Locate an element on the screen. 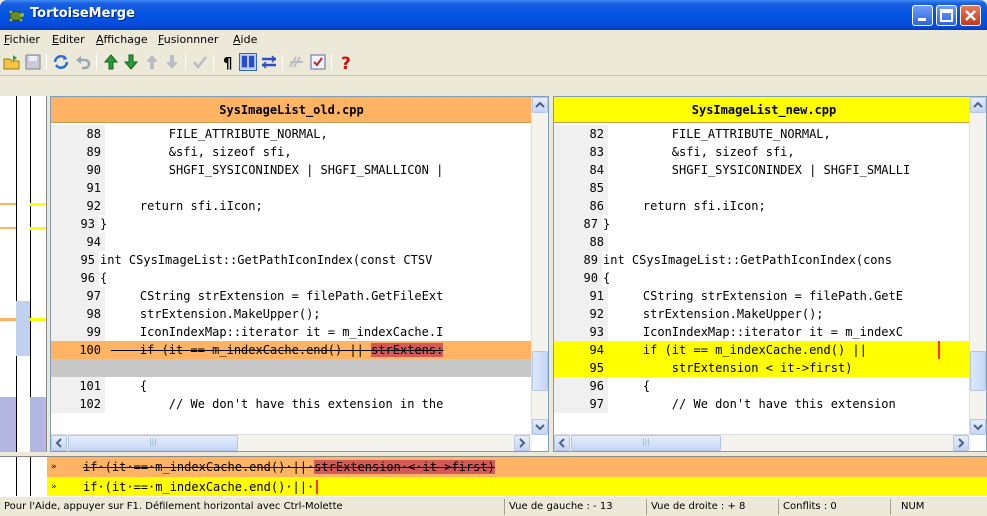  code-line: 84 SHGFI_SYSICONINDEX | SHGFI_SMALLI is located at coordinates (770, 170).